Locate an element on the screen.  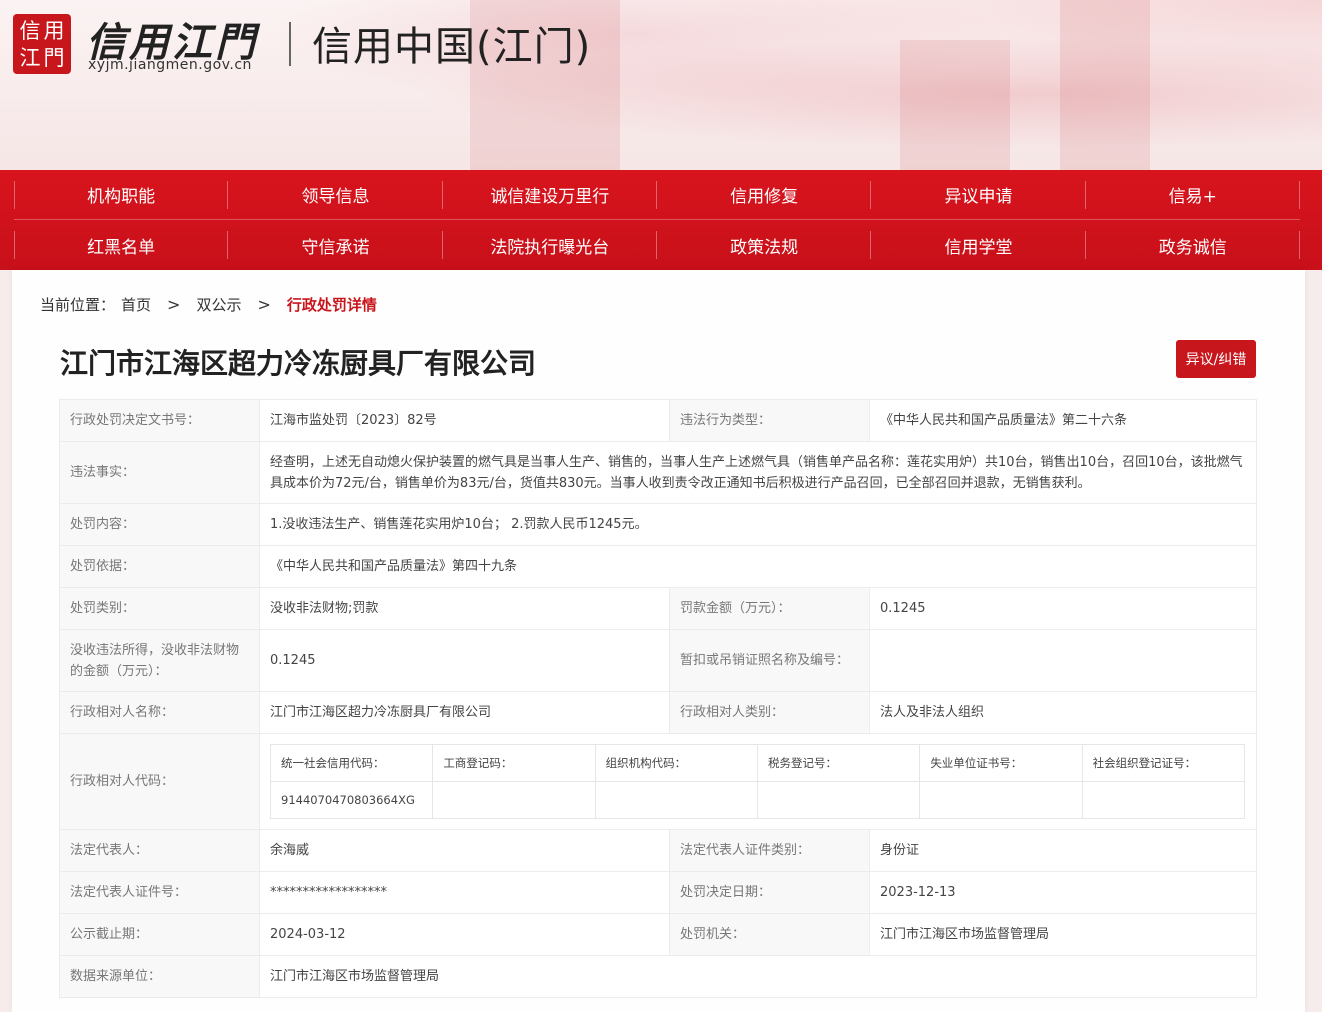
deadline-label: 公示截止期： is located at coordinates (159, 934).